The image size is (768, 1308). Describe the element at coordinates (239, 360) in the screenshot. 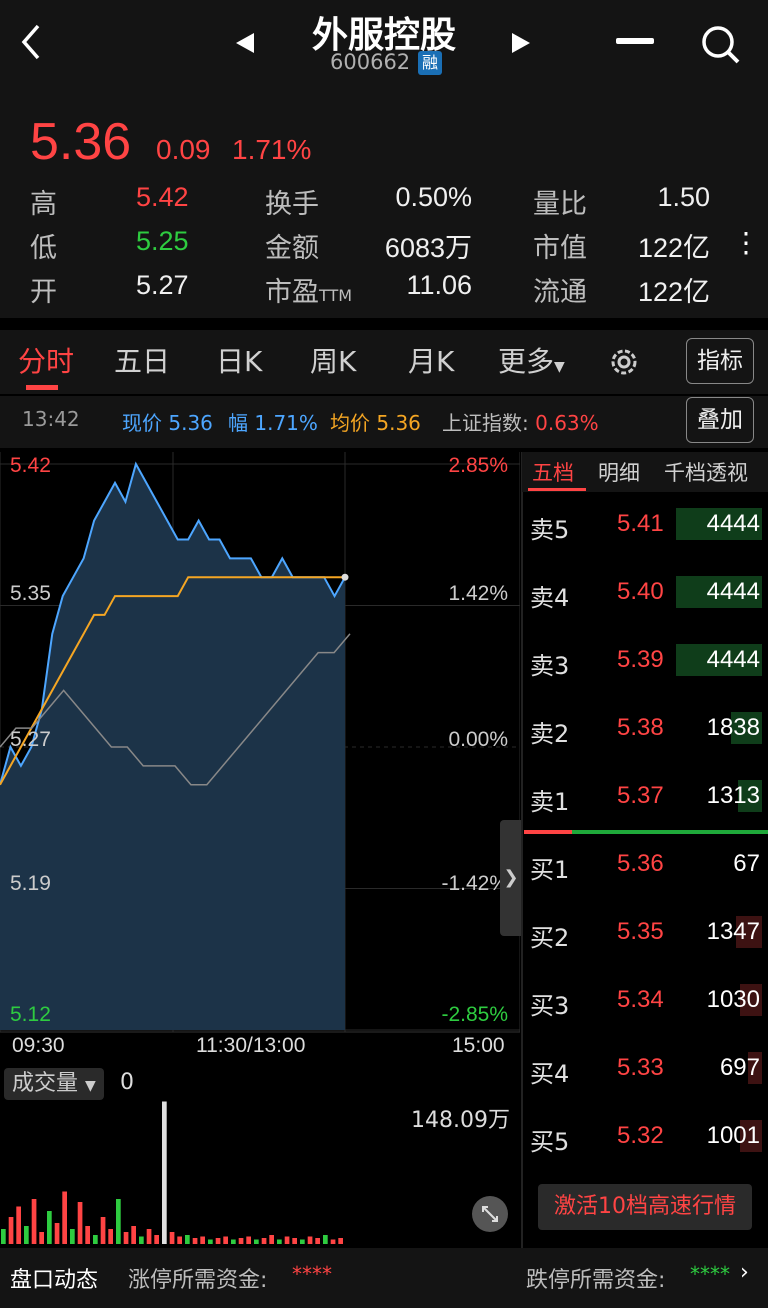

I see `tab-daily-k: 日K` at that location.